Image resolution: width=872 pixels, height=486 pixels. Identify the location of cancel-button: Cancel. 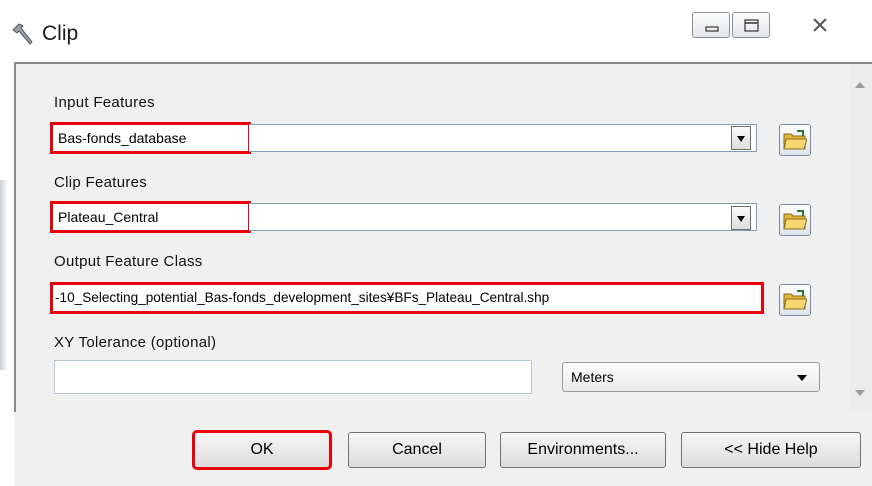
(417, 450).